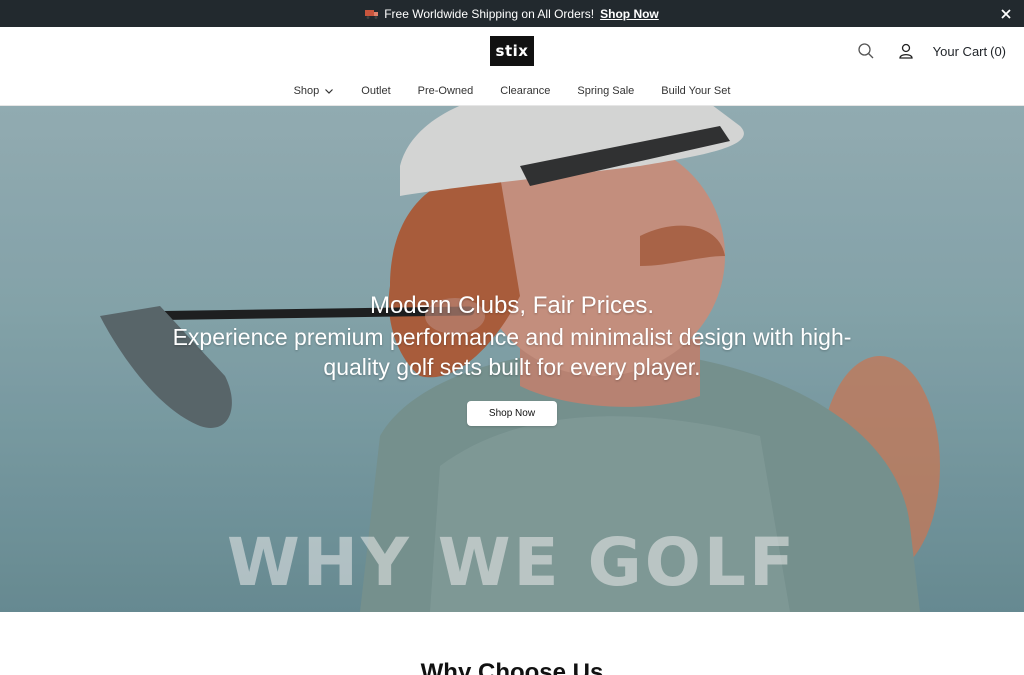 This screenshot has height=675, width=1024. I want to click on nav-item-label: Pre-Owned, so click(445, 91).